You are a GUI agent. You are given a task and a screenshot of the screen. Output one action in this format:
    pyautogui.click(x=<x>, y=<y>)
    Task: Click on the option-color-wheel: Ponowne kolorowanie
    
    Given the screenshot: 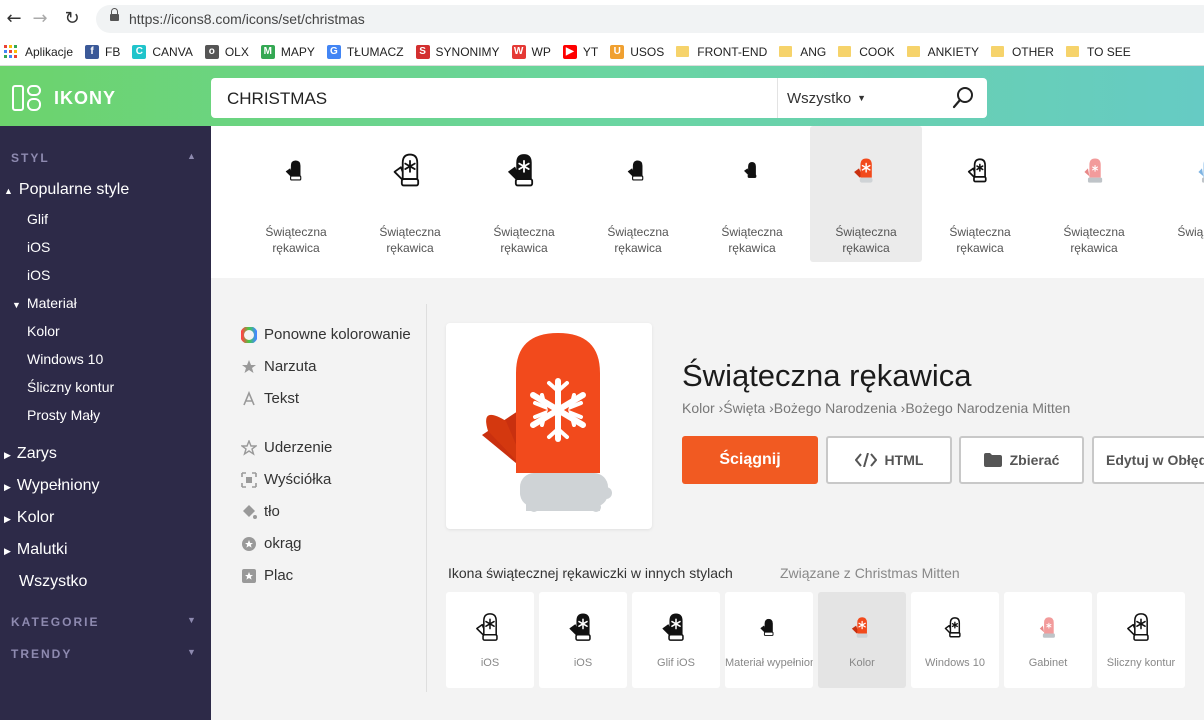 What is the action you would take?
    pyautogui.click(x=326, y=334)
    